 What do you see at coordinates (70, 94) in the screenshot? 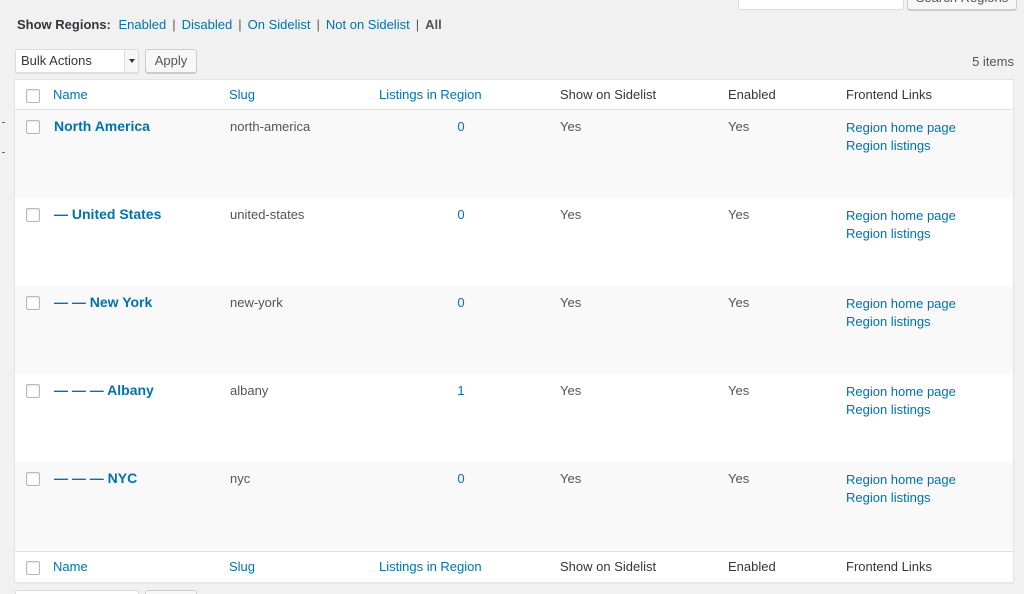
I see `column-name-header: Name` at bounding box center [70, 94].